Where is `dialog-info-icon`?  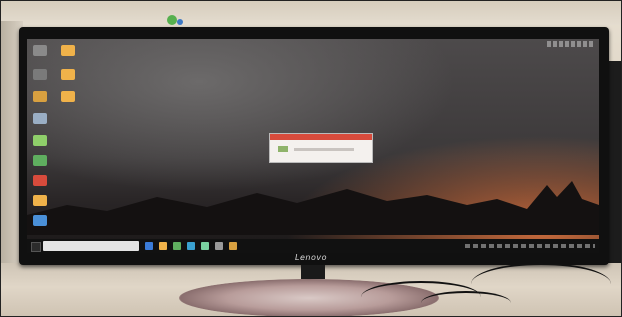 dialog-info-icon is located at coordinates (283, 149).